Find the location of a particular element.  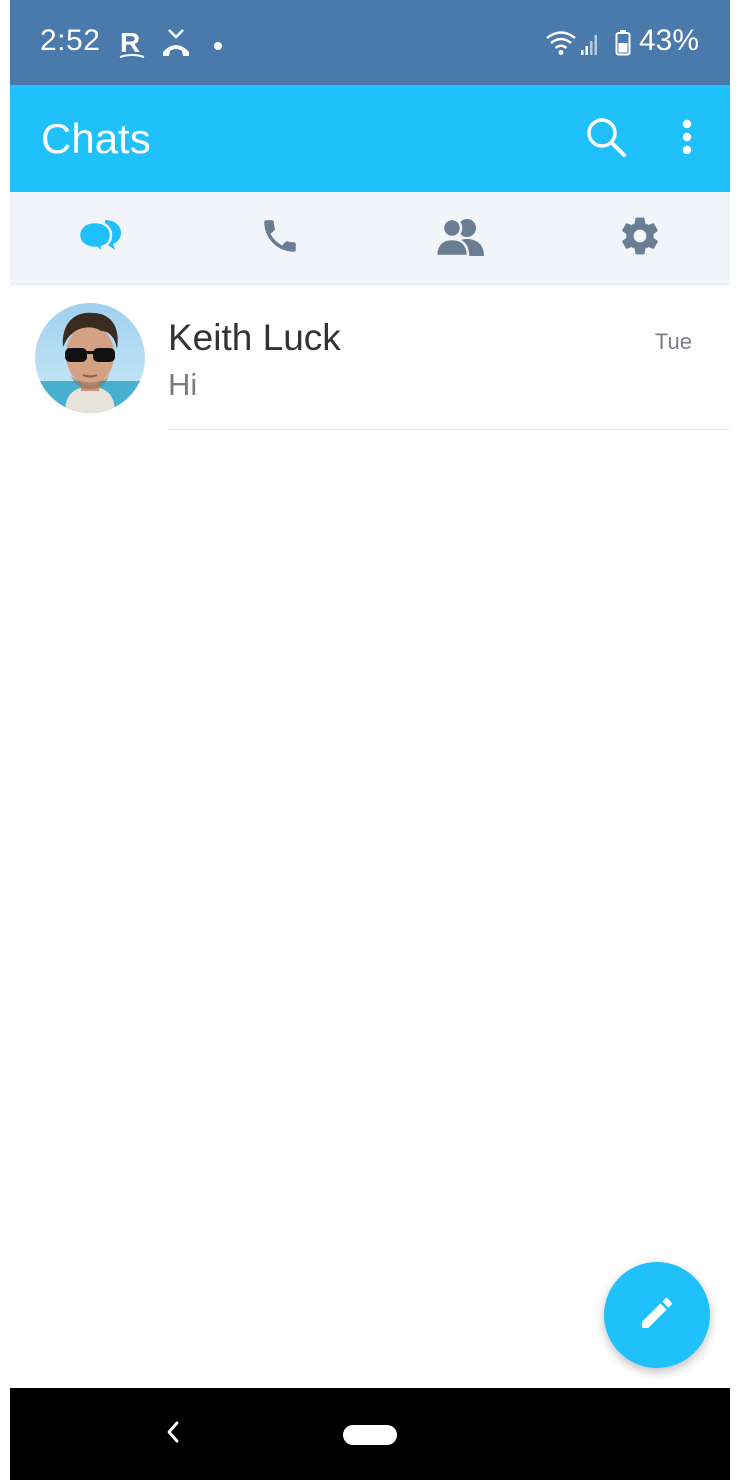

more-vert-icon is located at coordinates (687, 139).